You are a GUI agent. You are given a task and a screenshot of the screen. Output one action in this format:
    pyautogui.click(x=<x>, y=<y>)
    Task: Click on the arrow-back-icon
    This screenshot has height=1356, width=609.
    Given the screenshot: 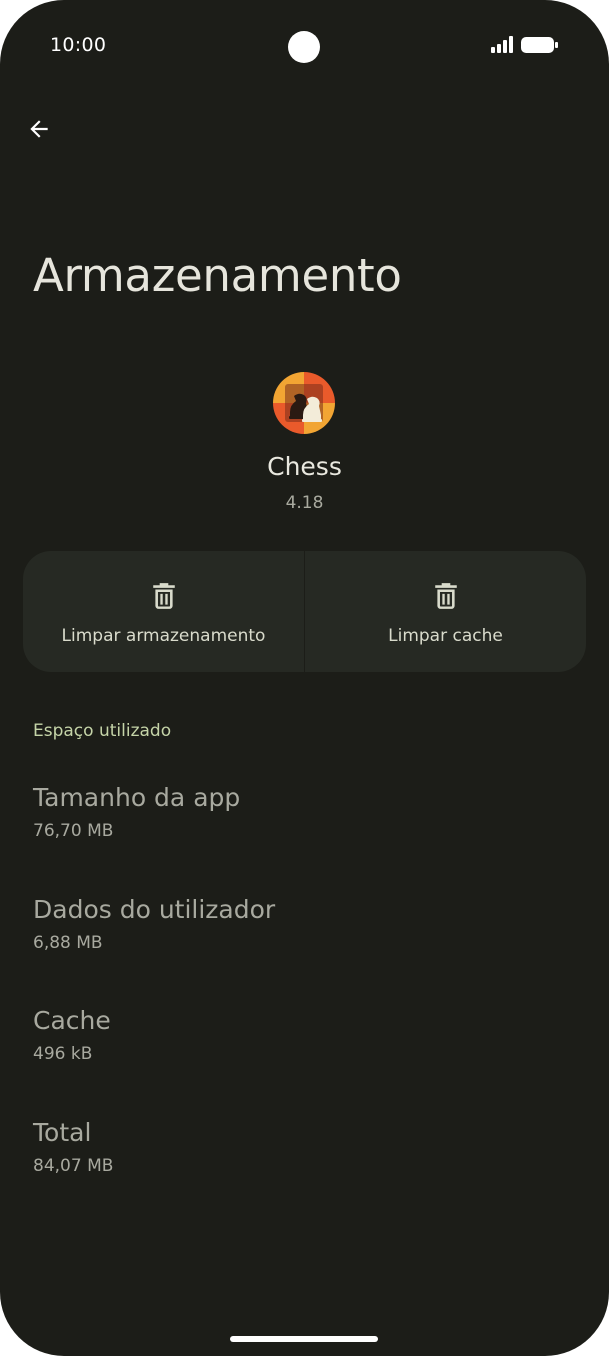 What is the action you would take?
    pyautogui.click(x=39, y=129)
    